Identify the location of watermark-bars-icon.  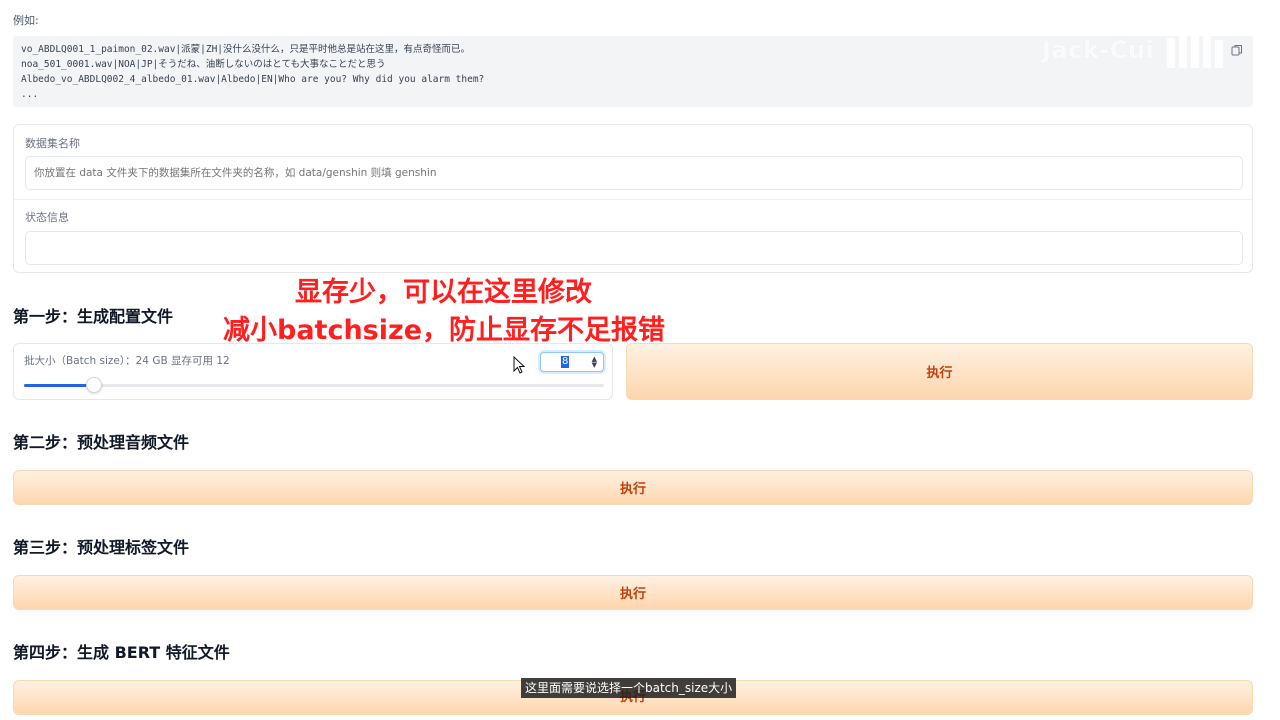
(1195, 46).